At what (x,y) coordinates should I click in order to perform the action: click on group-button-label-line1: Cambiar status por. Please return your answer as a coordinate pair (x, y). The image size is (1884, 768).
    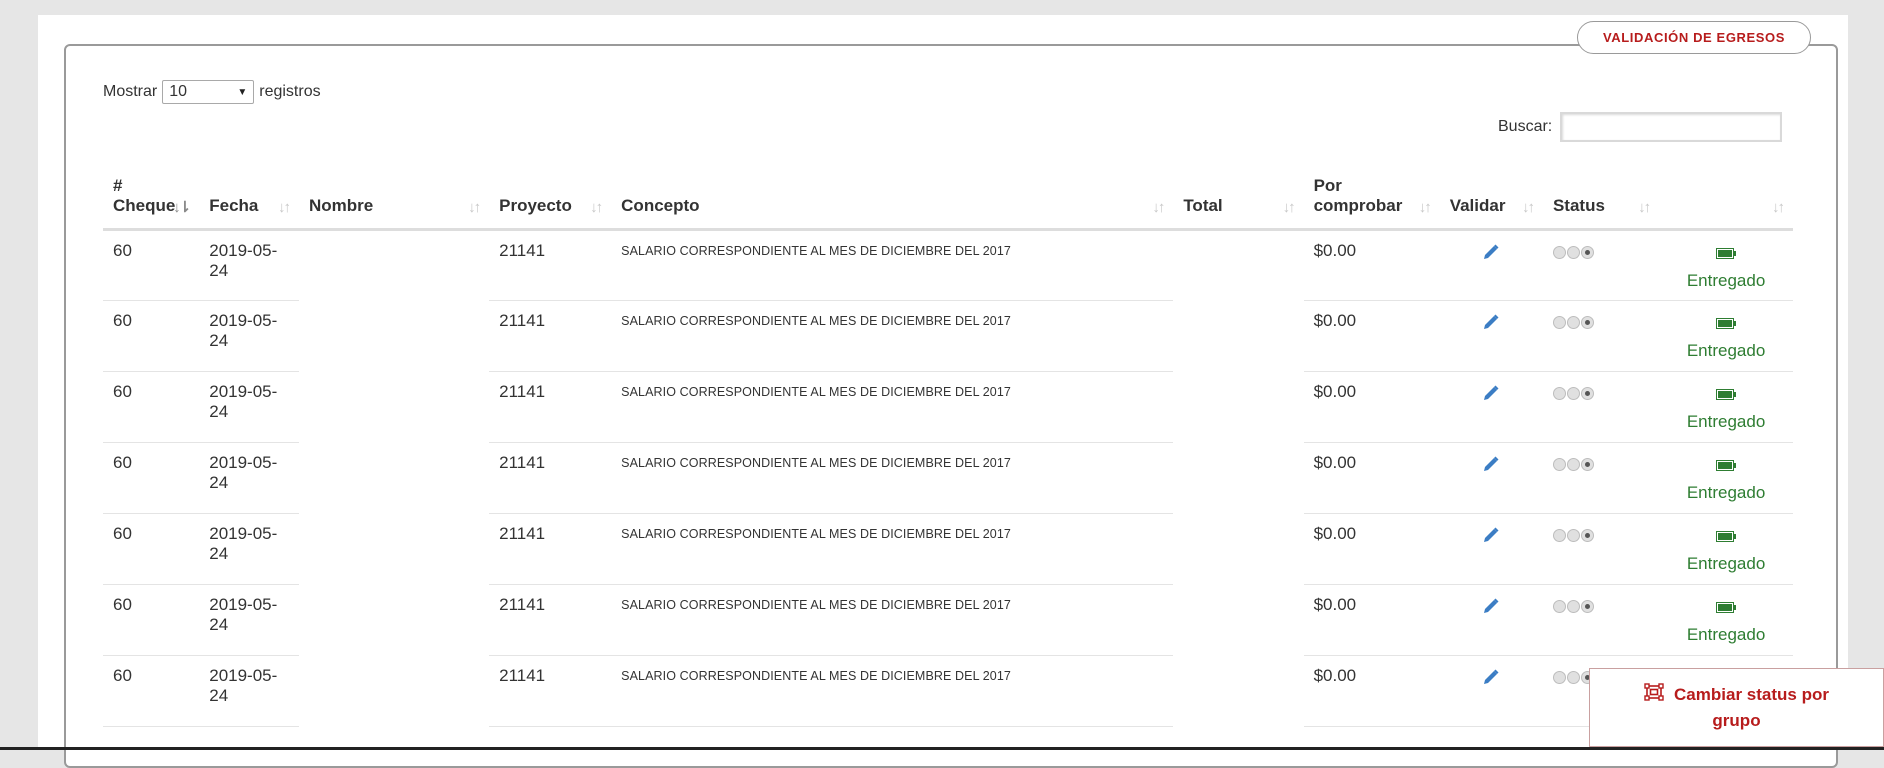
    Looking at the image, I should click on (1751, 694).